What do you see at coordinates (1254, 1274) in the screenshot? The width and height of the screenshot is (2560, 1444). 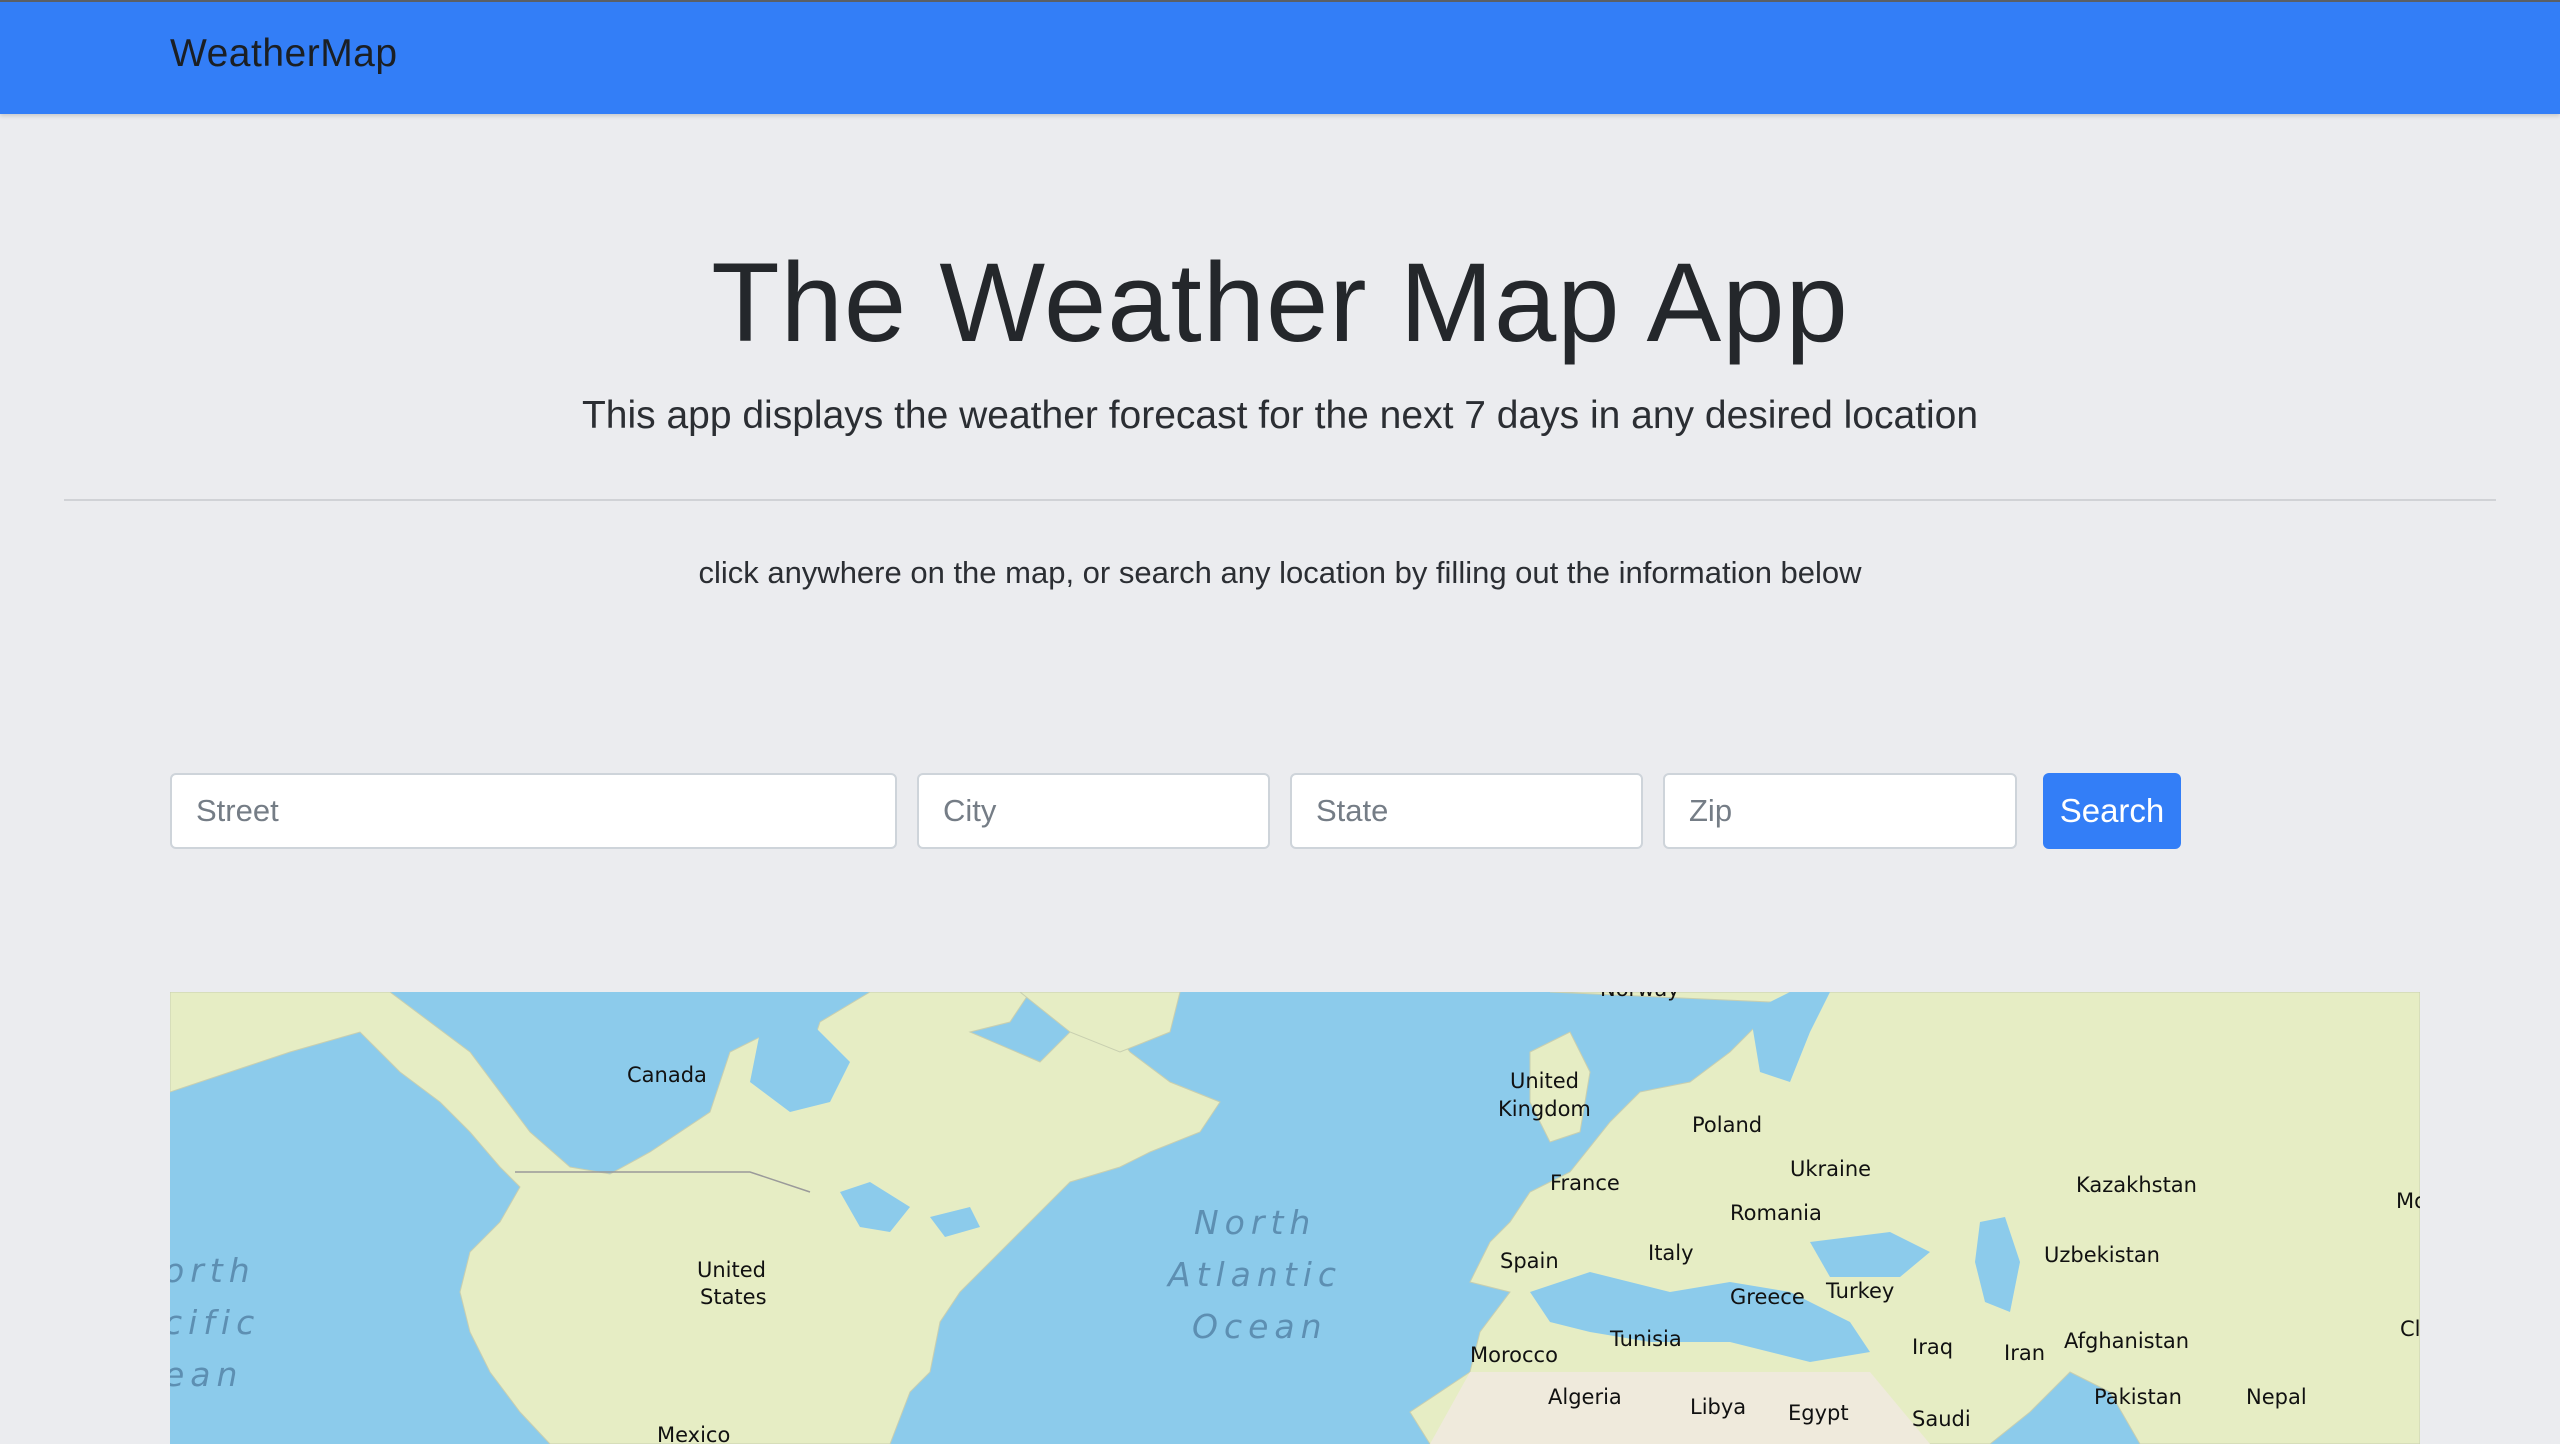 I see `map-label-atlantic-2: Atlantic` at bounding box center [1254, 1274].